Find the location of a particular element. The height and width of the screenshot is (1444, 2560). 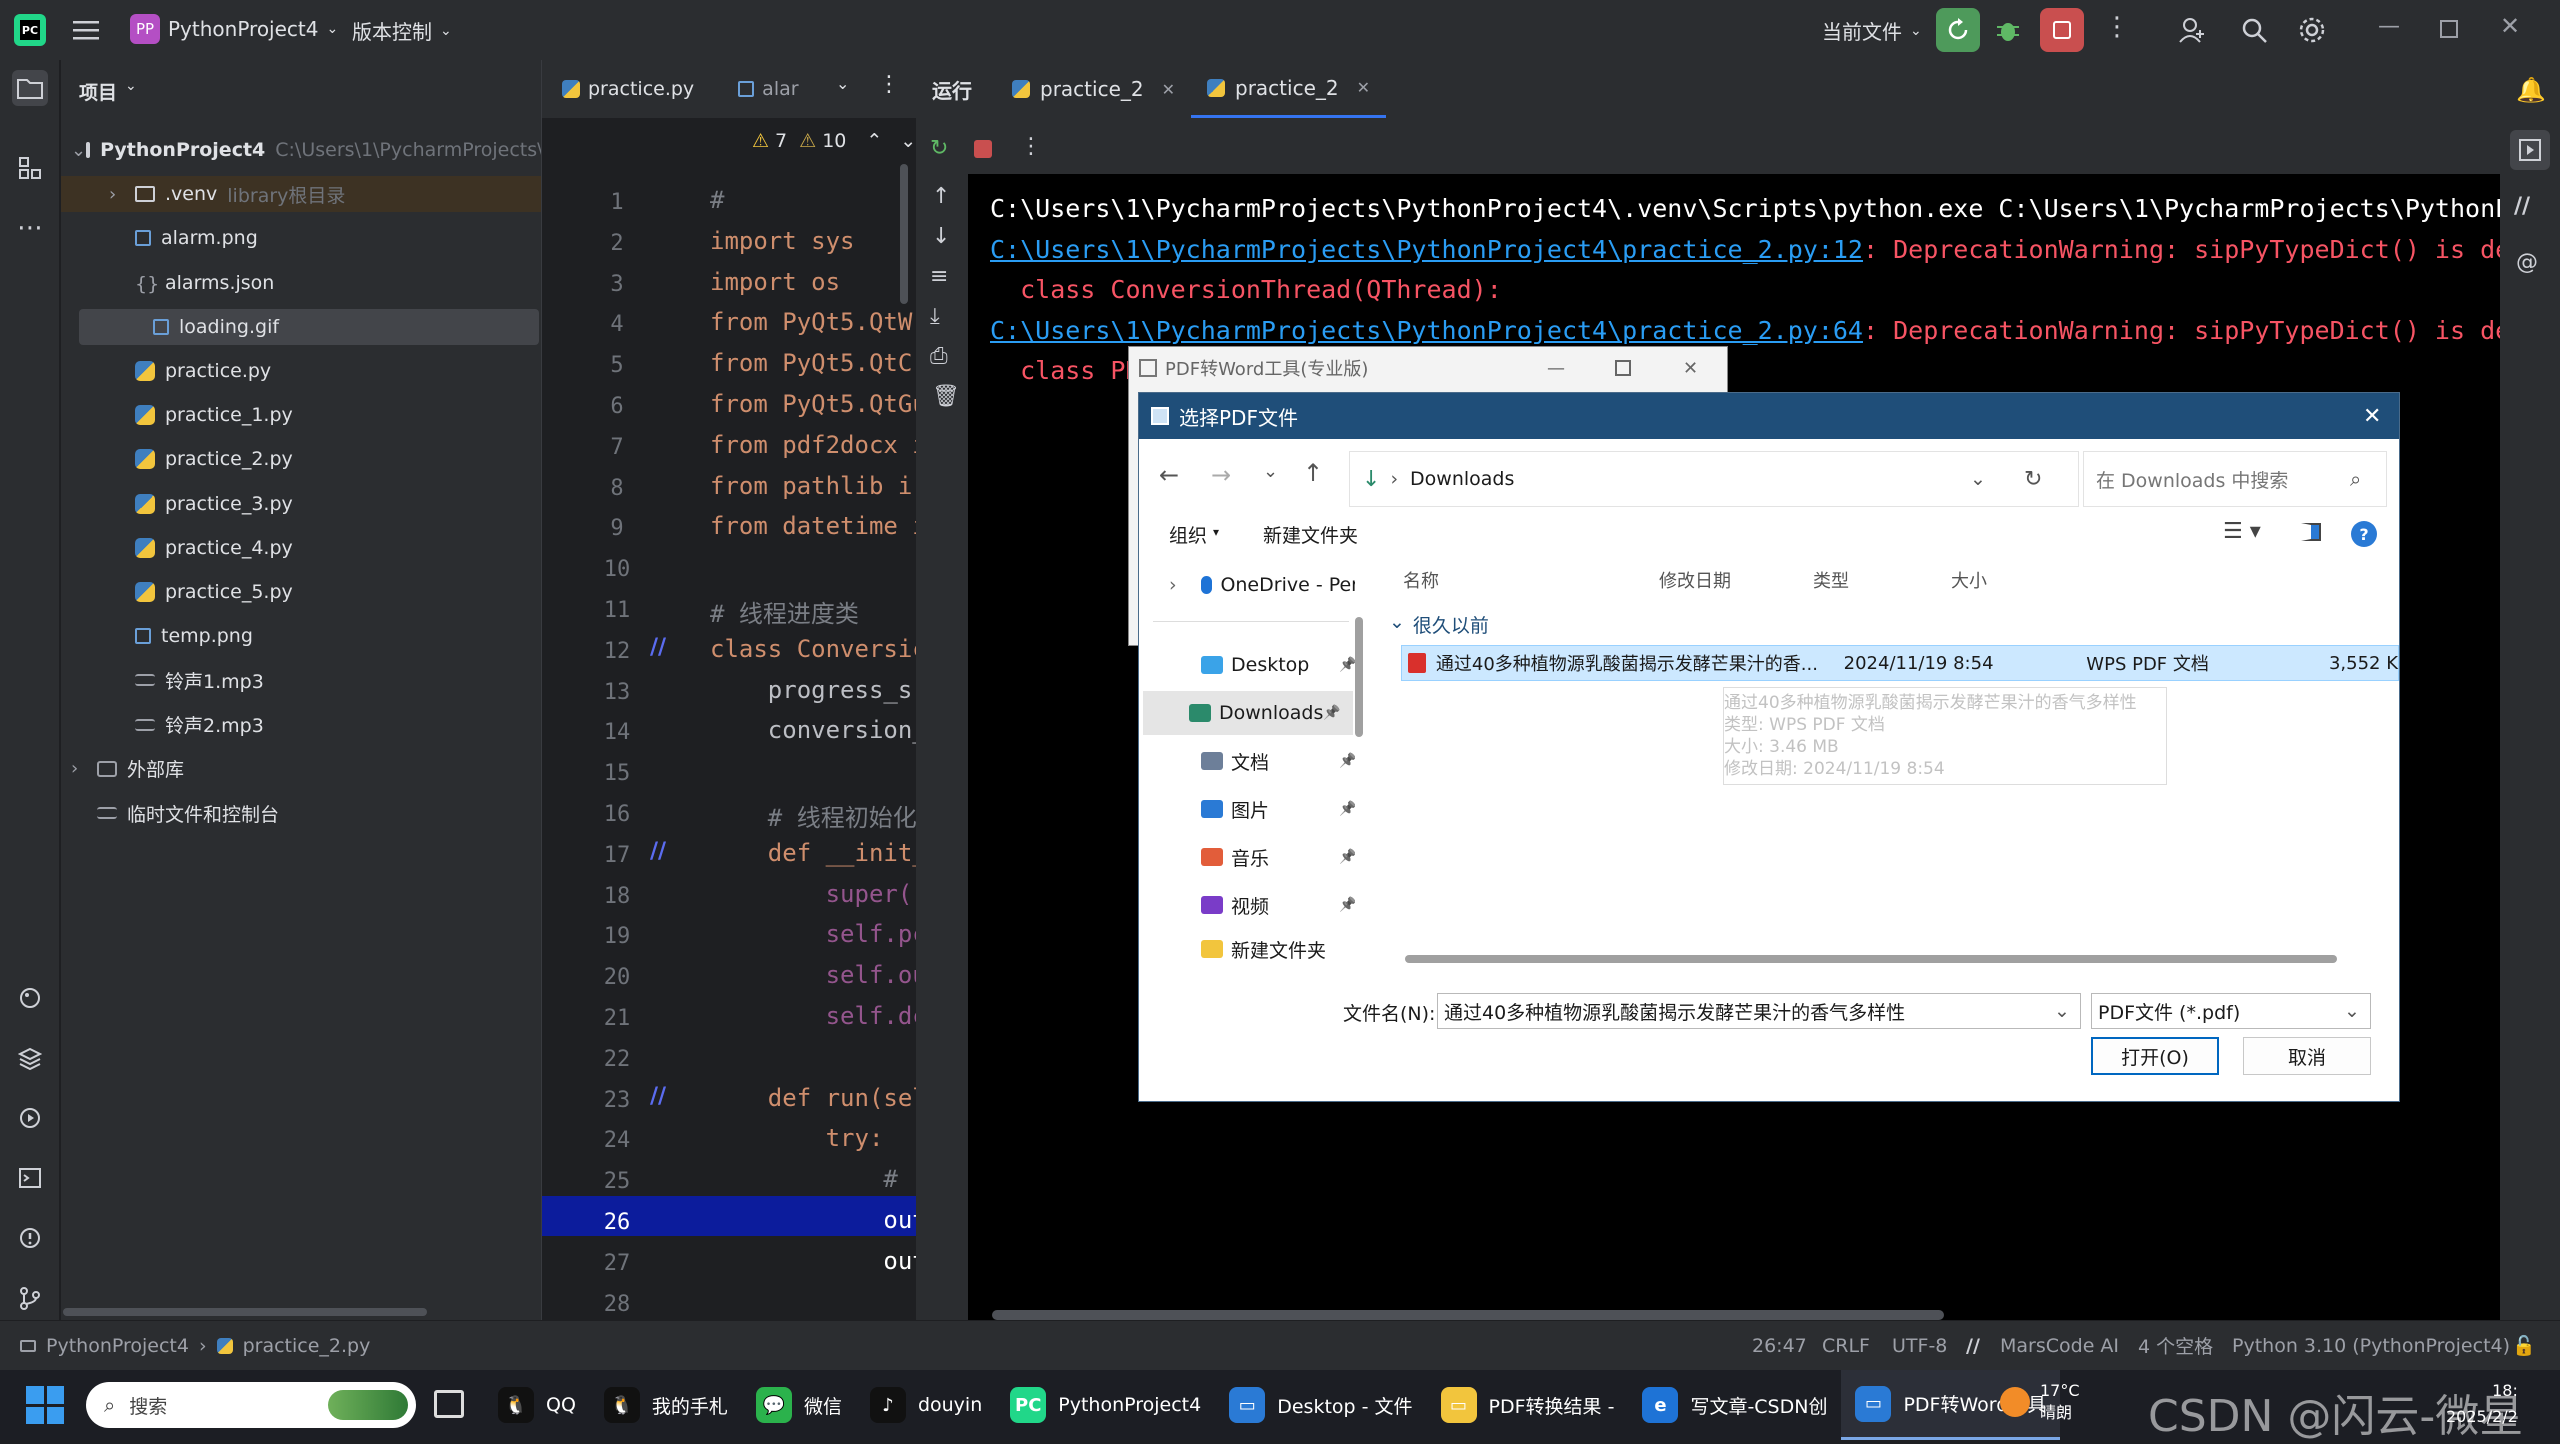

breadcrumb-project: PythonProject4 is located at coordinates (117, 1346).